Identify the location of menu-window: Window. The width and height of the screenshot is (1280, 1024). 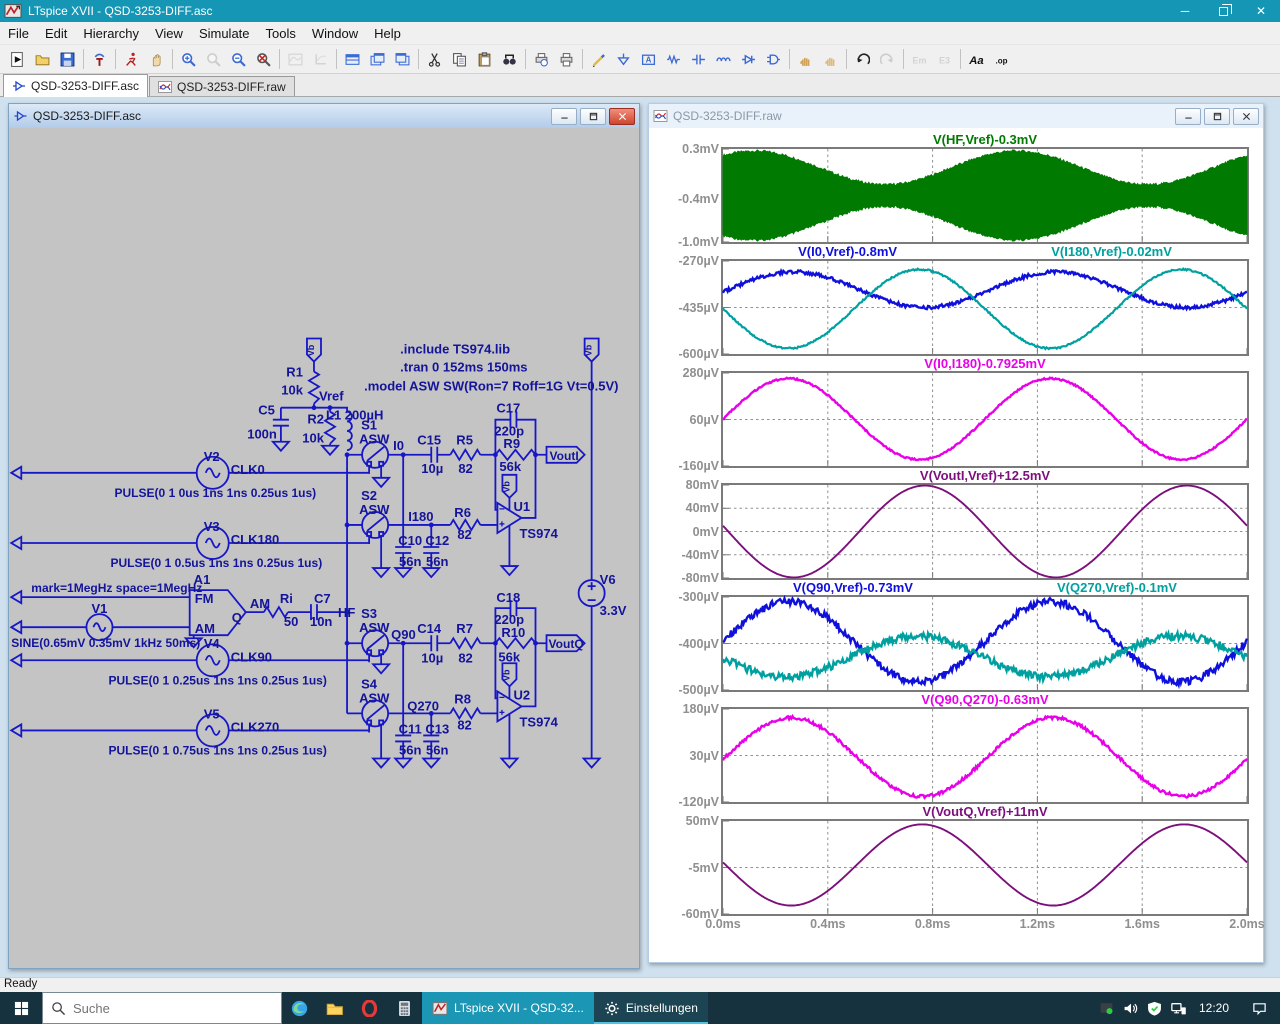
(335, 33).